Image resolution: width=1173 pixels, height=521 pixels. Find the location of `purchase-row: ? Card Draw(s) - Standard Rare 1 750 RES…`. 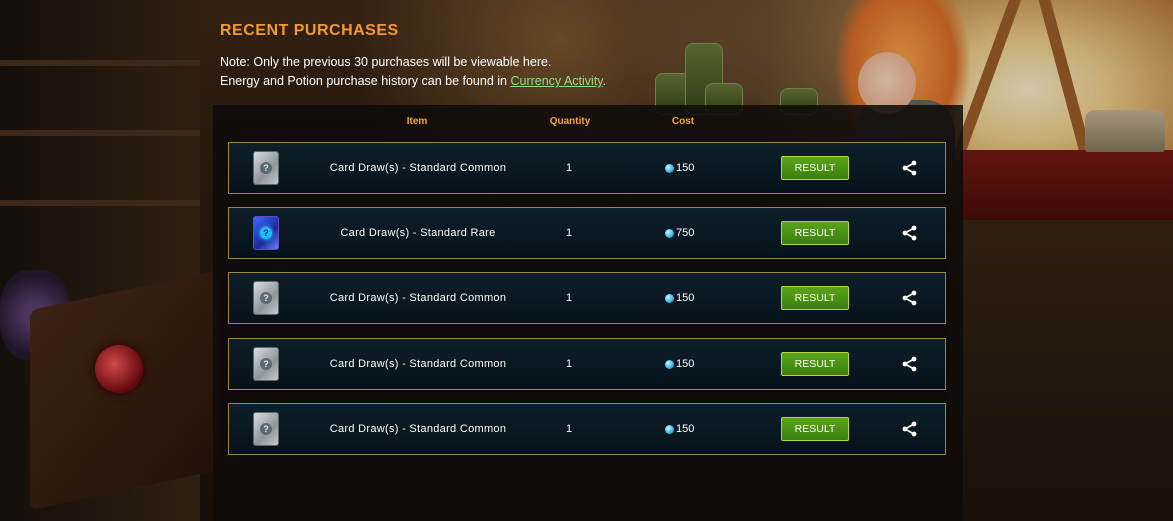

purchase-row: ? Card Draw(s) - Standard Rare 1 750 RES… is located at coordinates (587, 233).